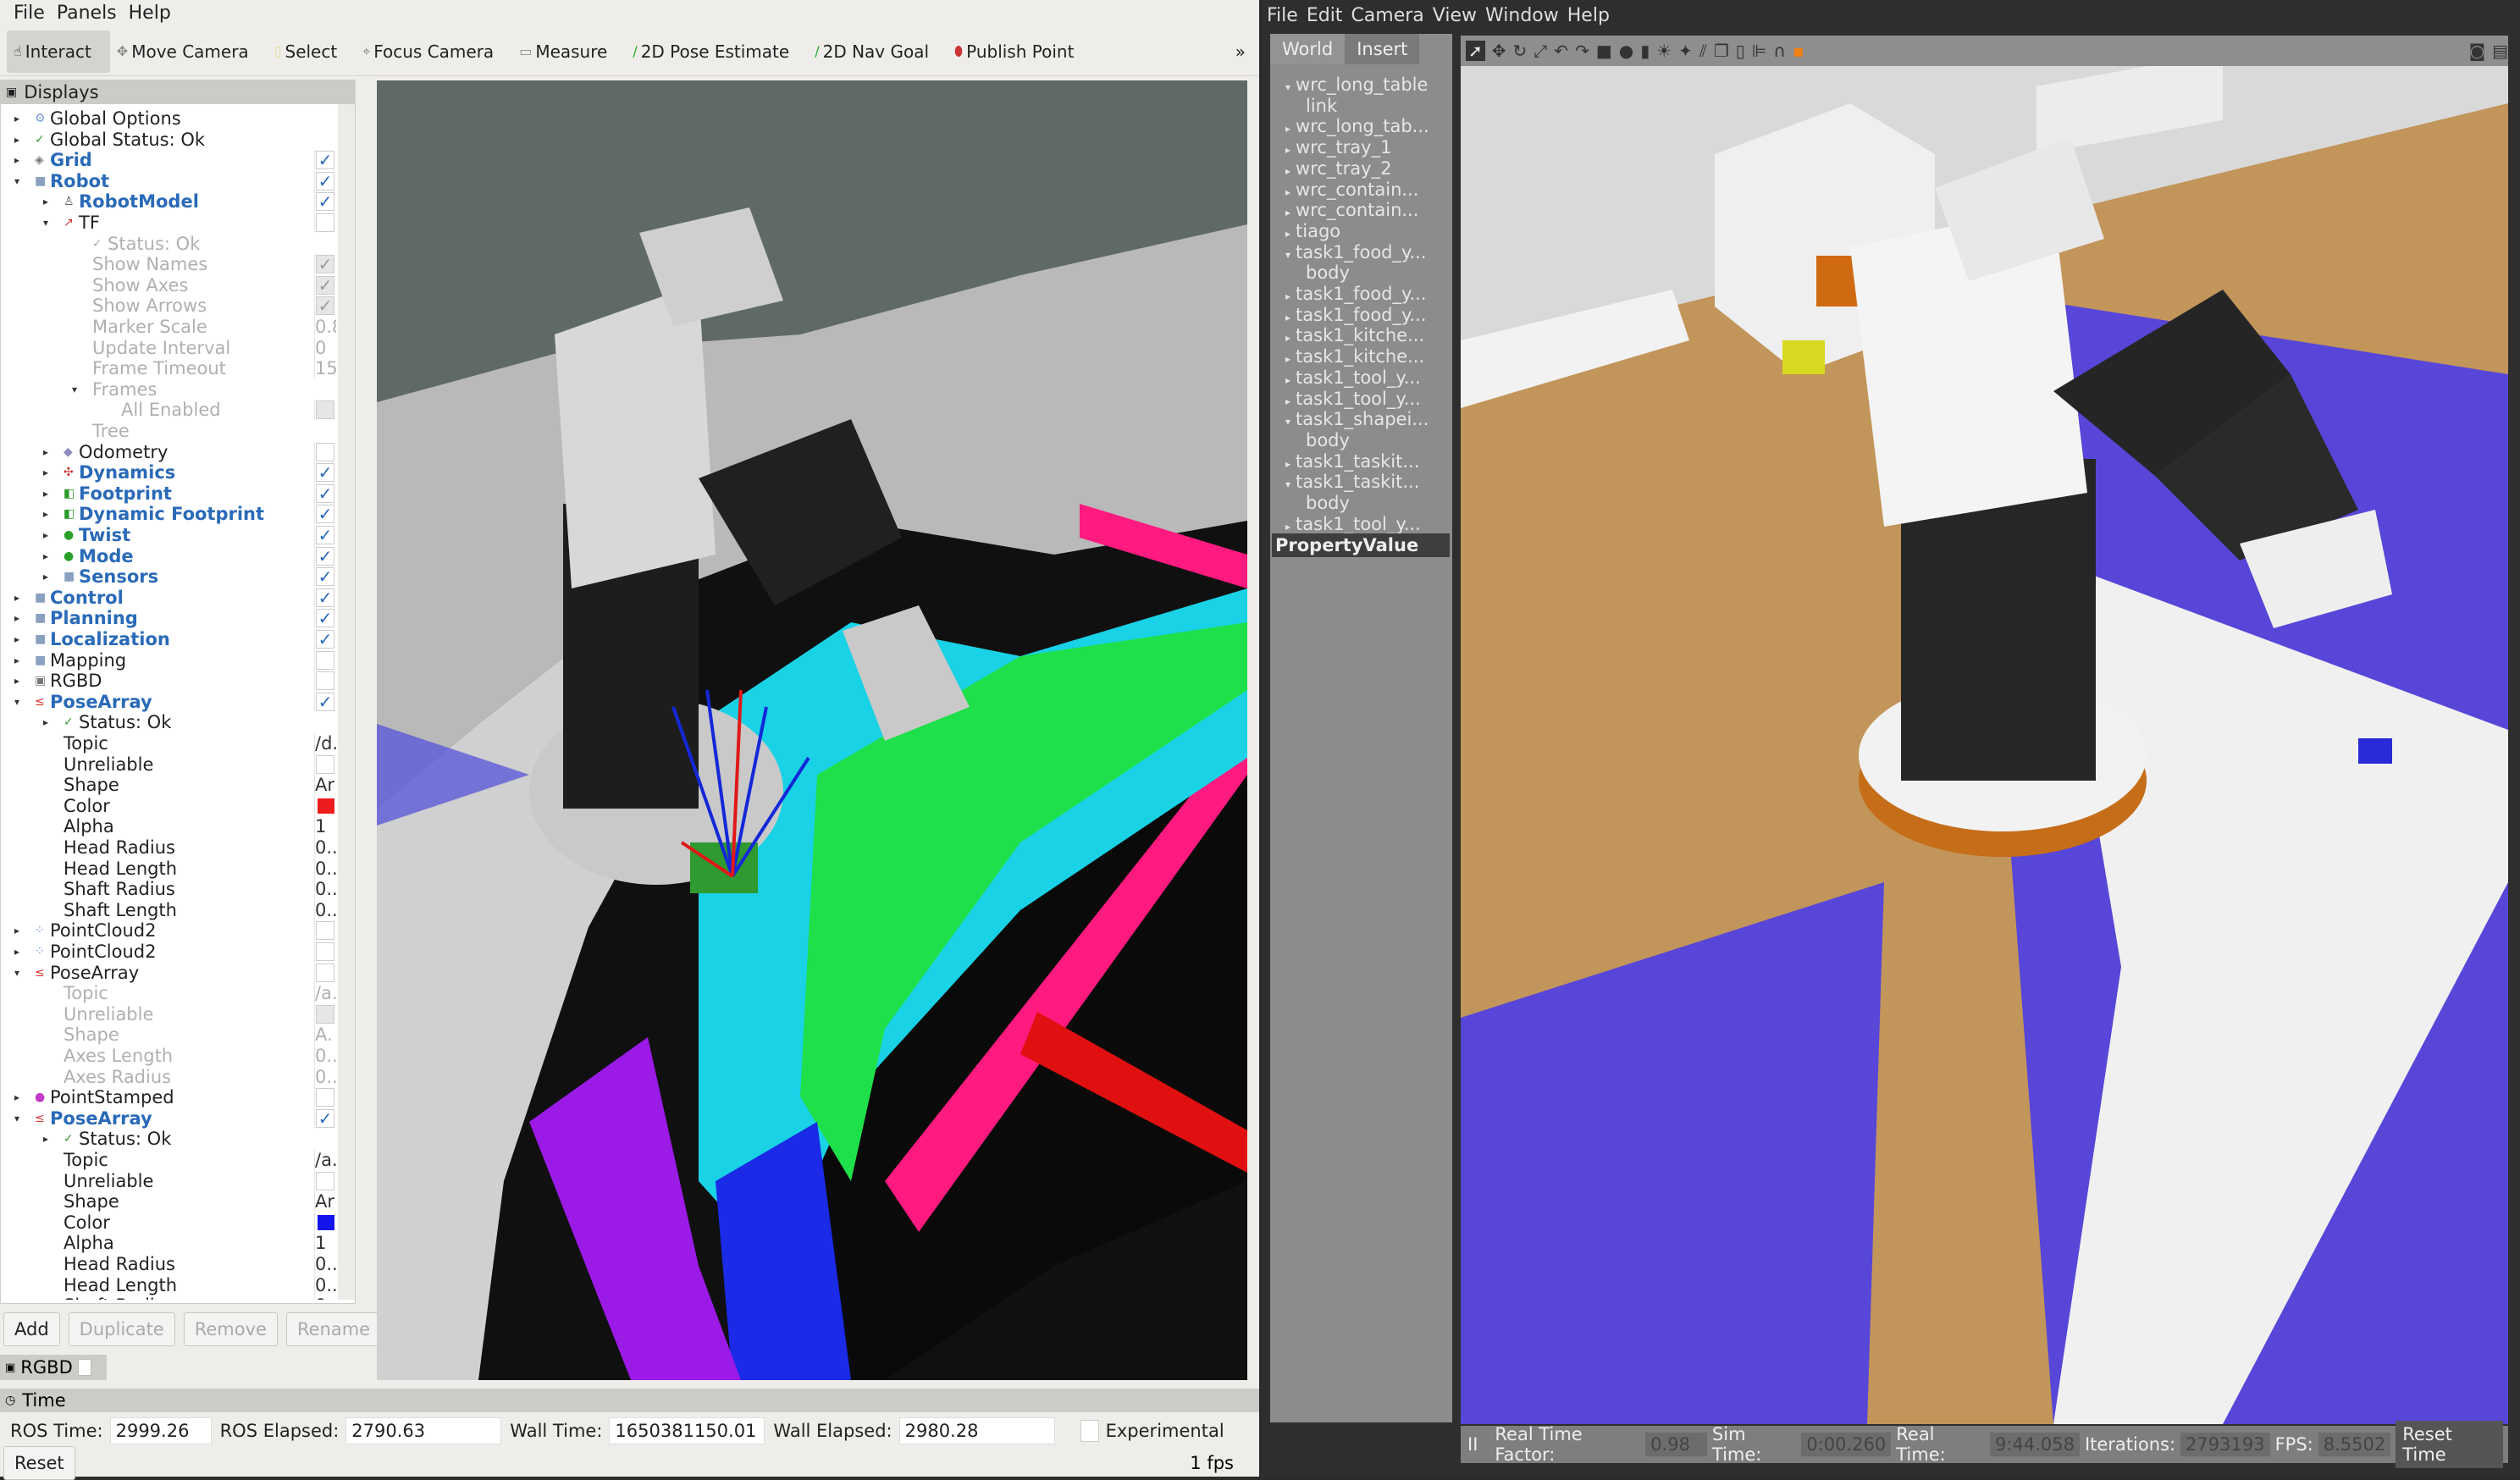 The image size is (2520, 1480). What do you see at coordinates (1357, 85) in the screenshot?
I see `world-tree-item: ▾ wrc_long_table` at bounding box center [1357, 85].